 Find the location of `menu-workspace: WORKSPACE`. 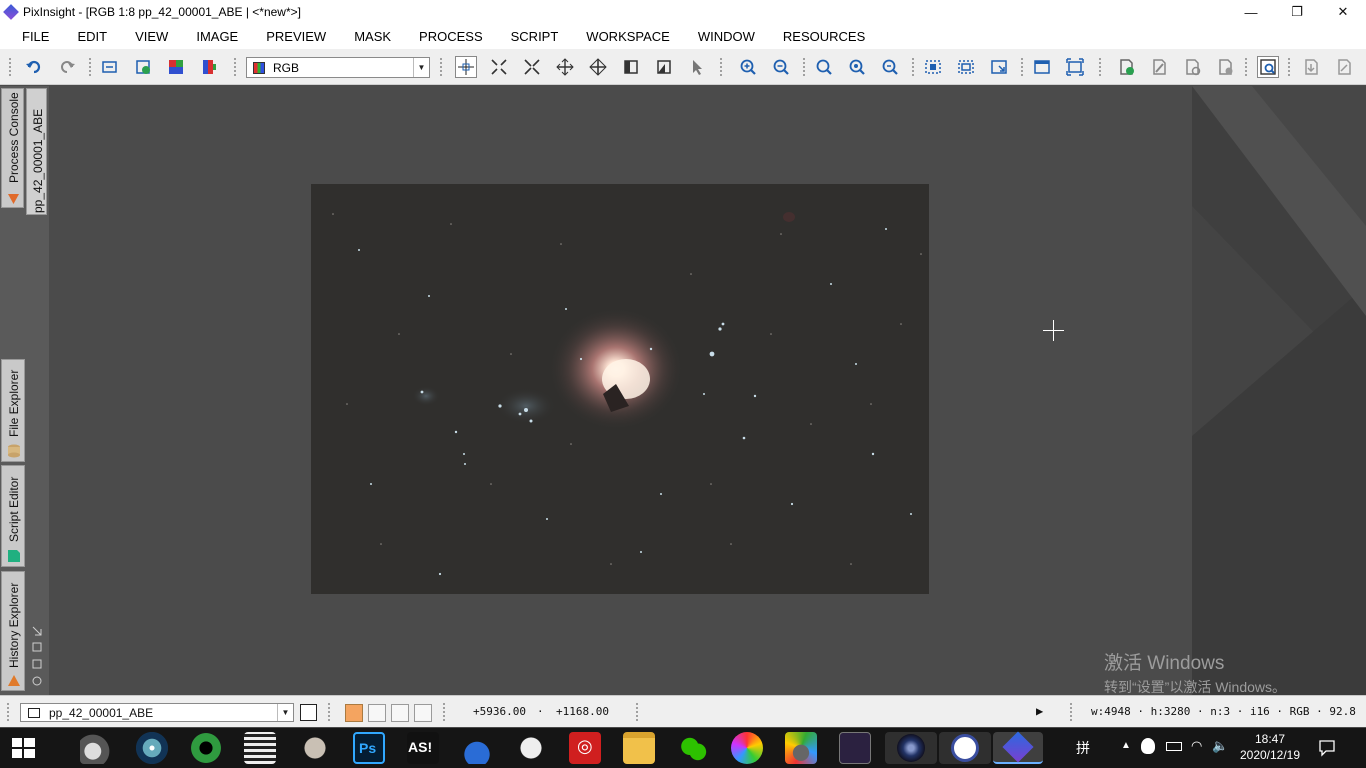

menu-workspace: WORKSPACE is located at coordinates (628, 36).